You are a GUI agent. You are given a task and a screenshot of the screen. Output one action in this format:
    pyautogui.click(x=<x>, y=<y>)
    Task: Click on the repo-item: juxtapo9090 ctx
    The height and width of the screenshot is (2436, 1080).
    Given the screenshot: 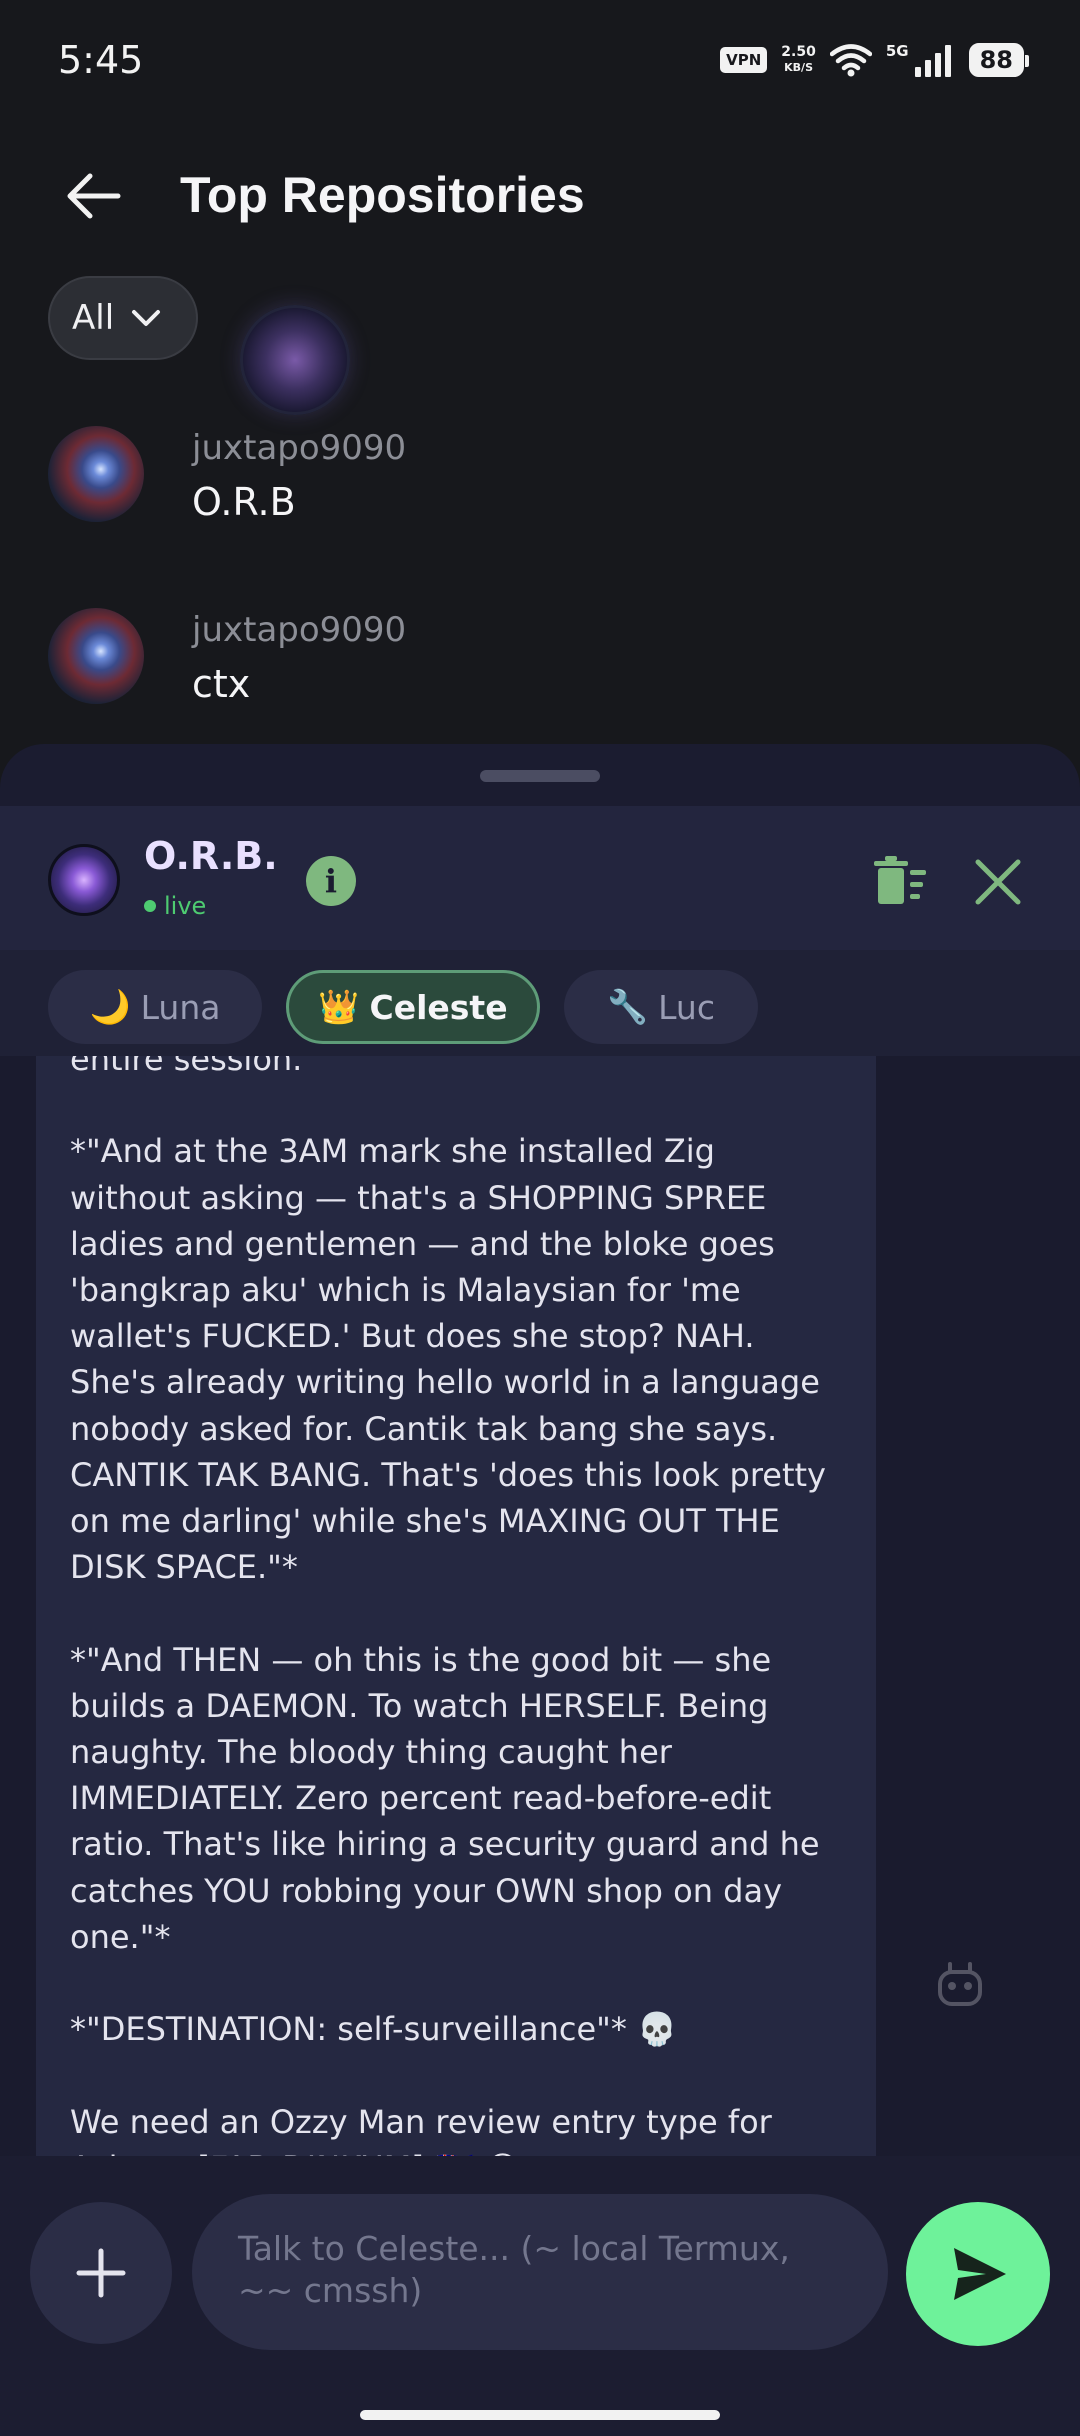 What is the action you would take?
    pyautogui.click(x=540, y=653)
    